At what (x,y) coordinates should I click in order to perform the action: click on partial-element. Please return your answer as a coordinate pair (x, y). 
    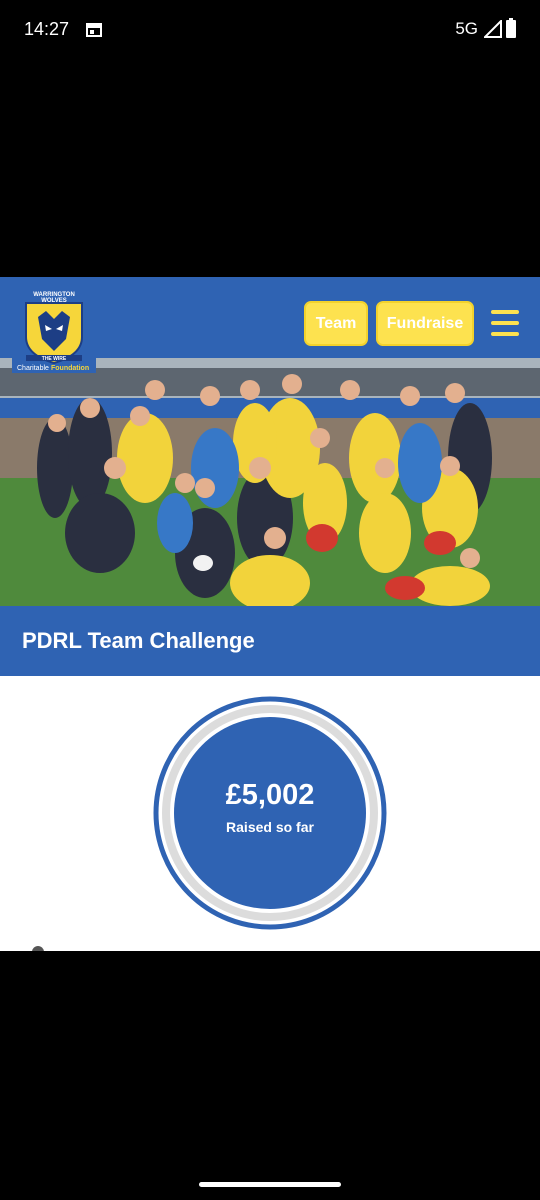
    Looking at the image, I should click on (38, 948).